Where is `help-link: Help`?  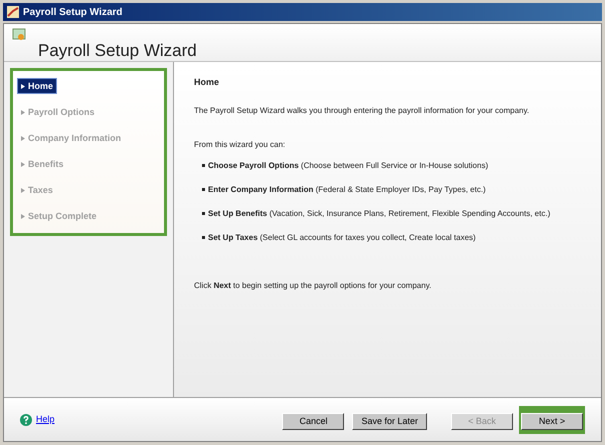 help-link: Help is located at coordinates (45, 419).